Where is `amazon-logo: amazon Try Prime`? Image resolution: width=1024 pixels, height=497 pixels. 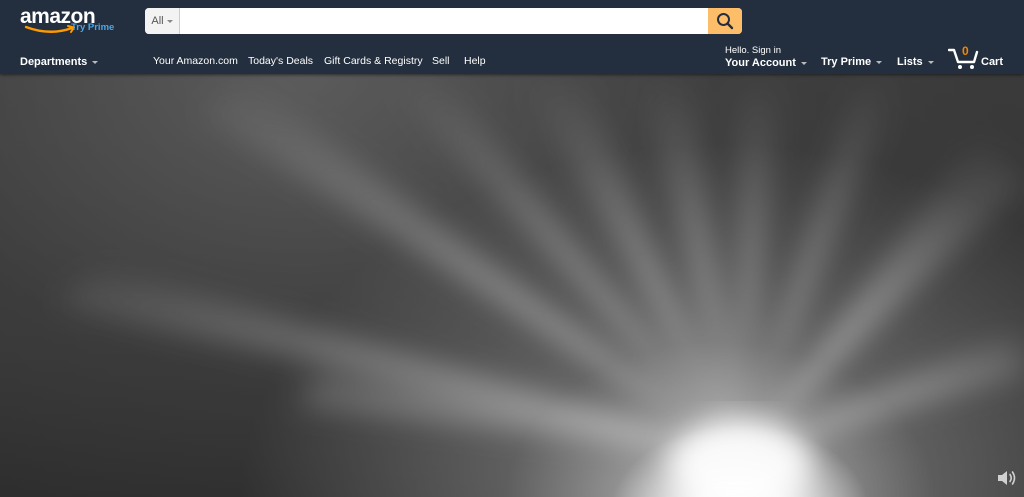 amazon-logo: amazon Try Prime is located at coordinates (70, 20).